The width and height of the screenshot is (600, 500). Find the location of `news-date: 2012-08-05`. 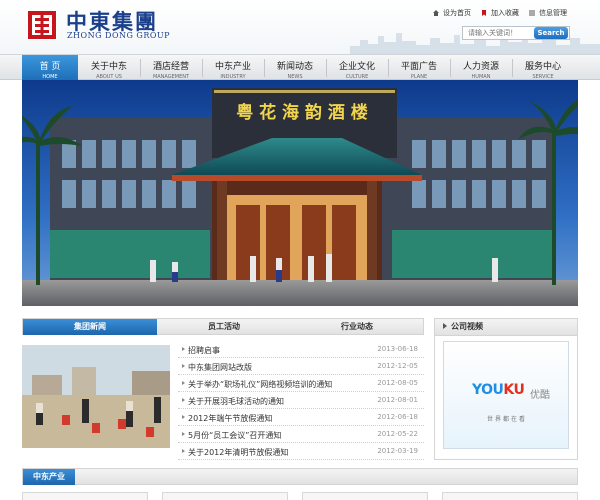

news-date: 2012-08-05 is located at coordinates (397, 383).